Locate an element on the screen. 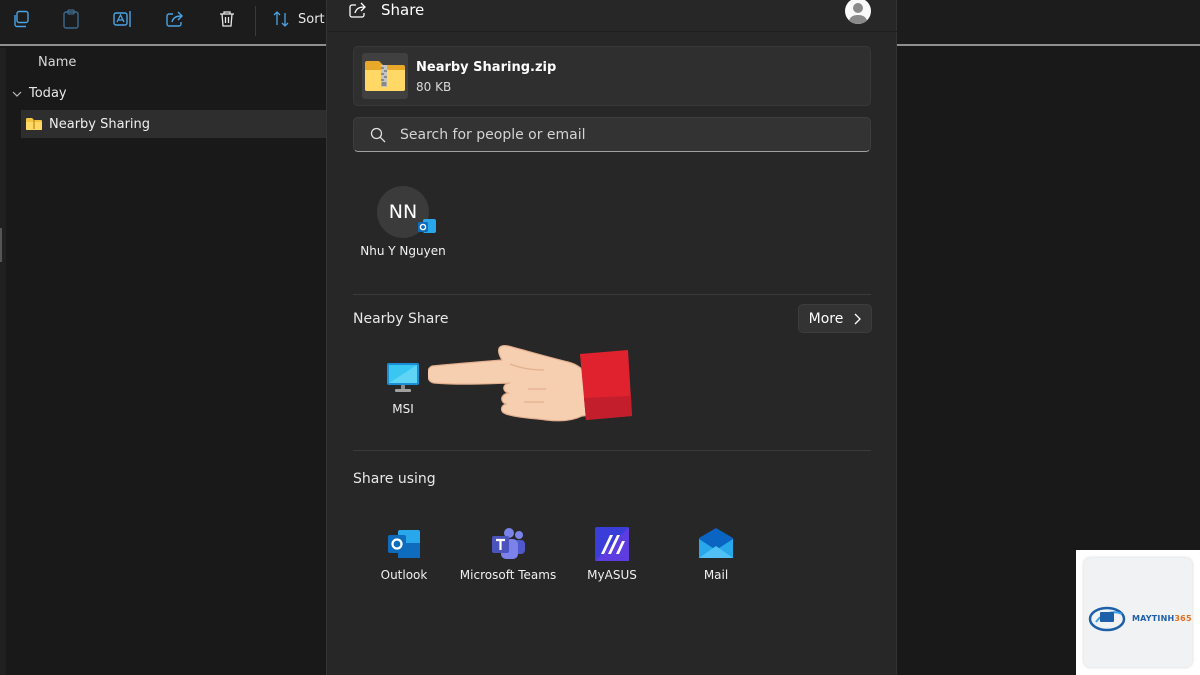 Image resolution: width=1200 pixels, height=675 pixels. zip-folder-icon is located at coordinates (385, 76).